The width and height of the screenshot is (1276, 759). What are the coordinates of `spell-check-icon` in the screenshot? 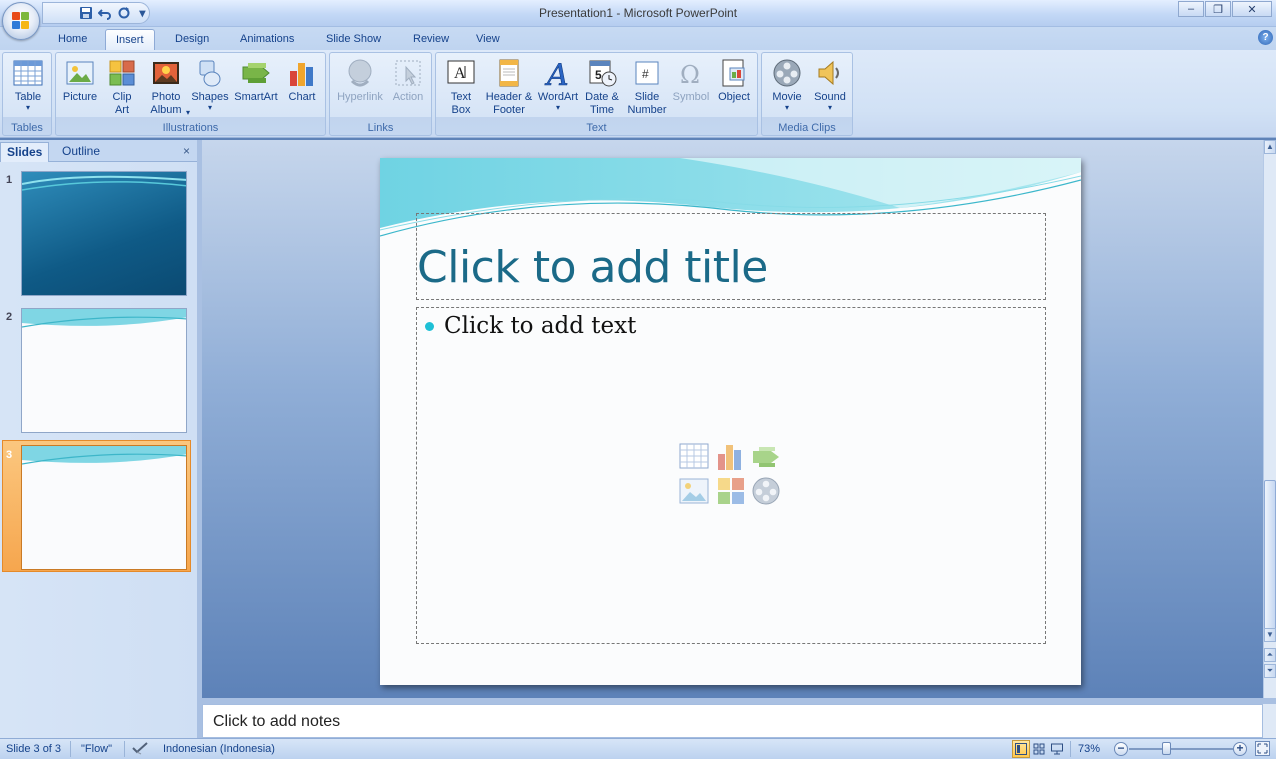 It's located at (140, 749).